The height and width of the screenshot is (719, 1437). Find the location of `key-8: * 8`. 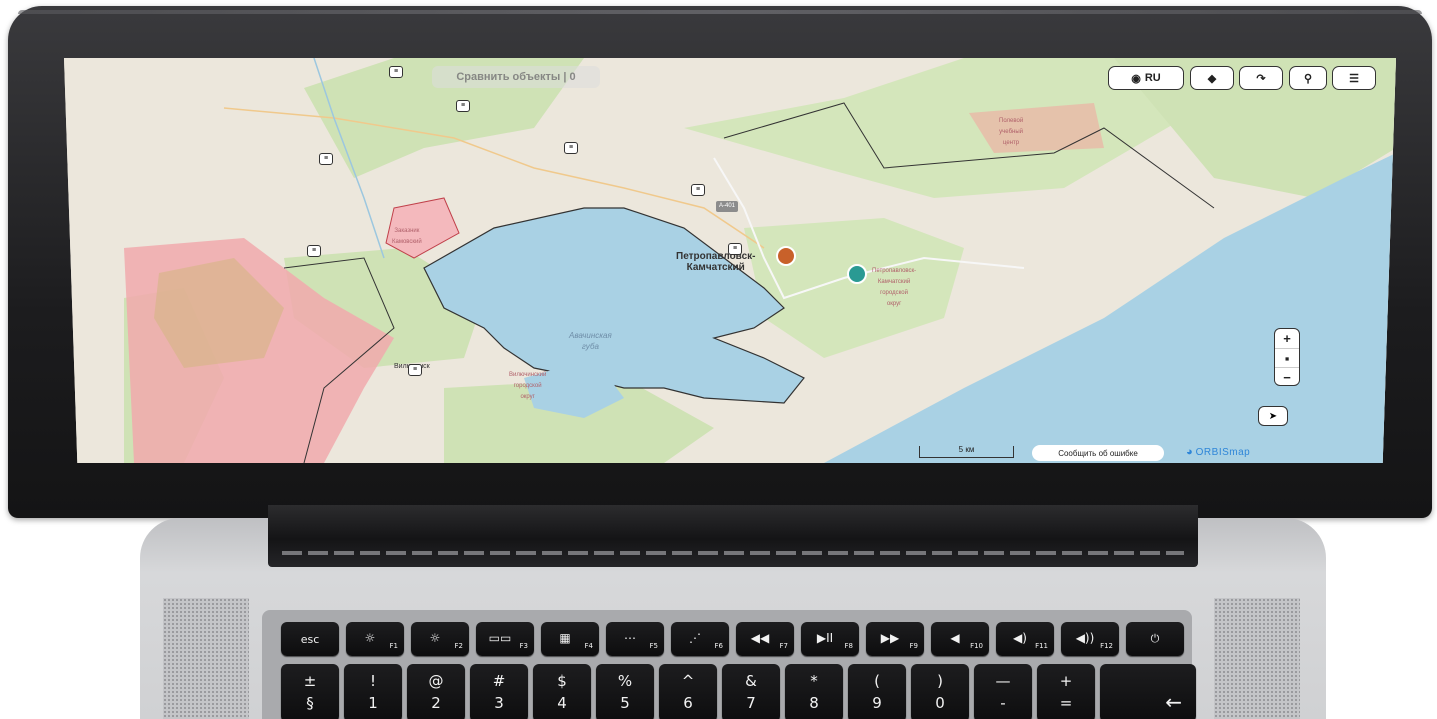

key-8: * 8 is located at coordinates (814, 691).